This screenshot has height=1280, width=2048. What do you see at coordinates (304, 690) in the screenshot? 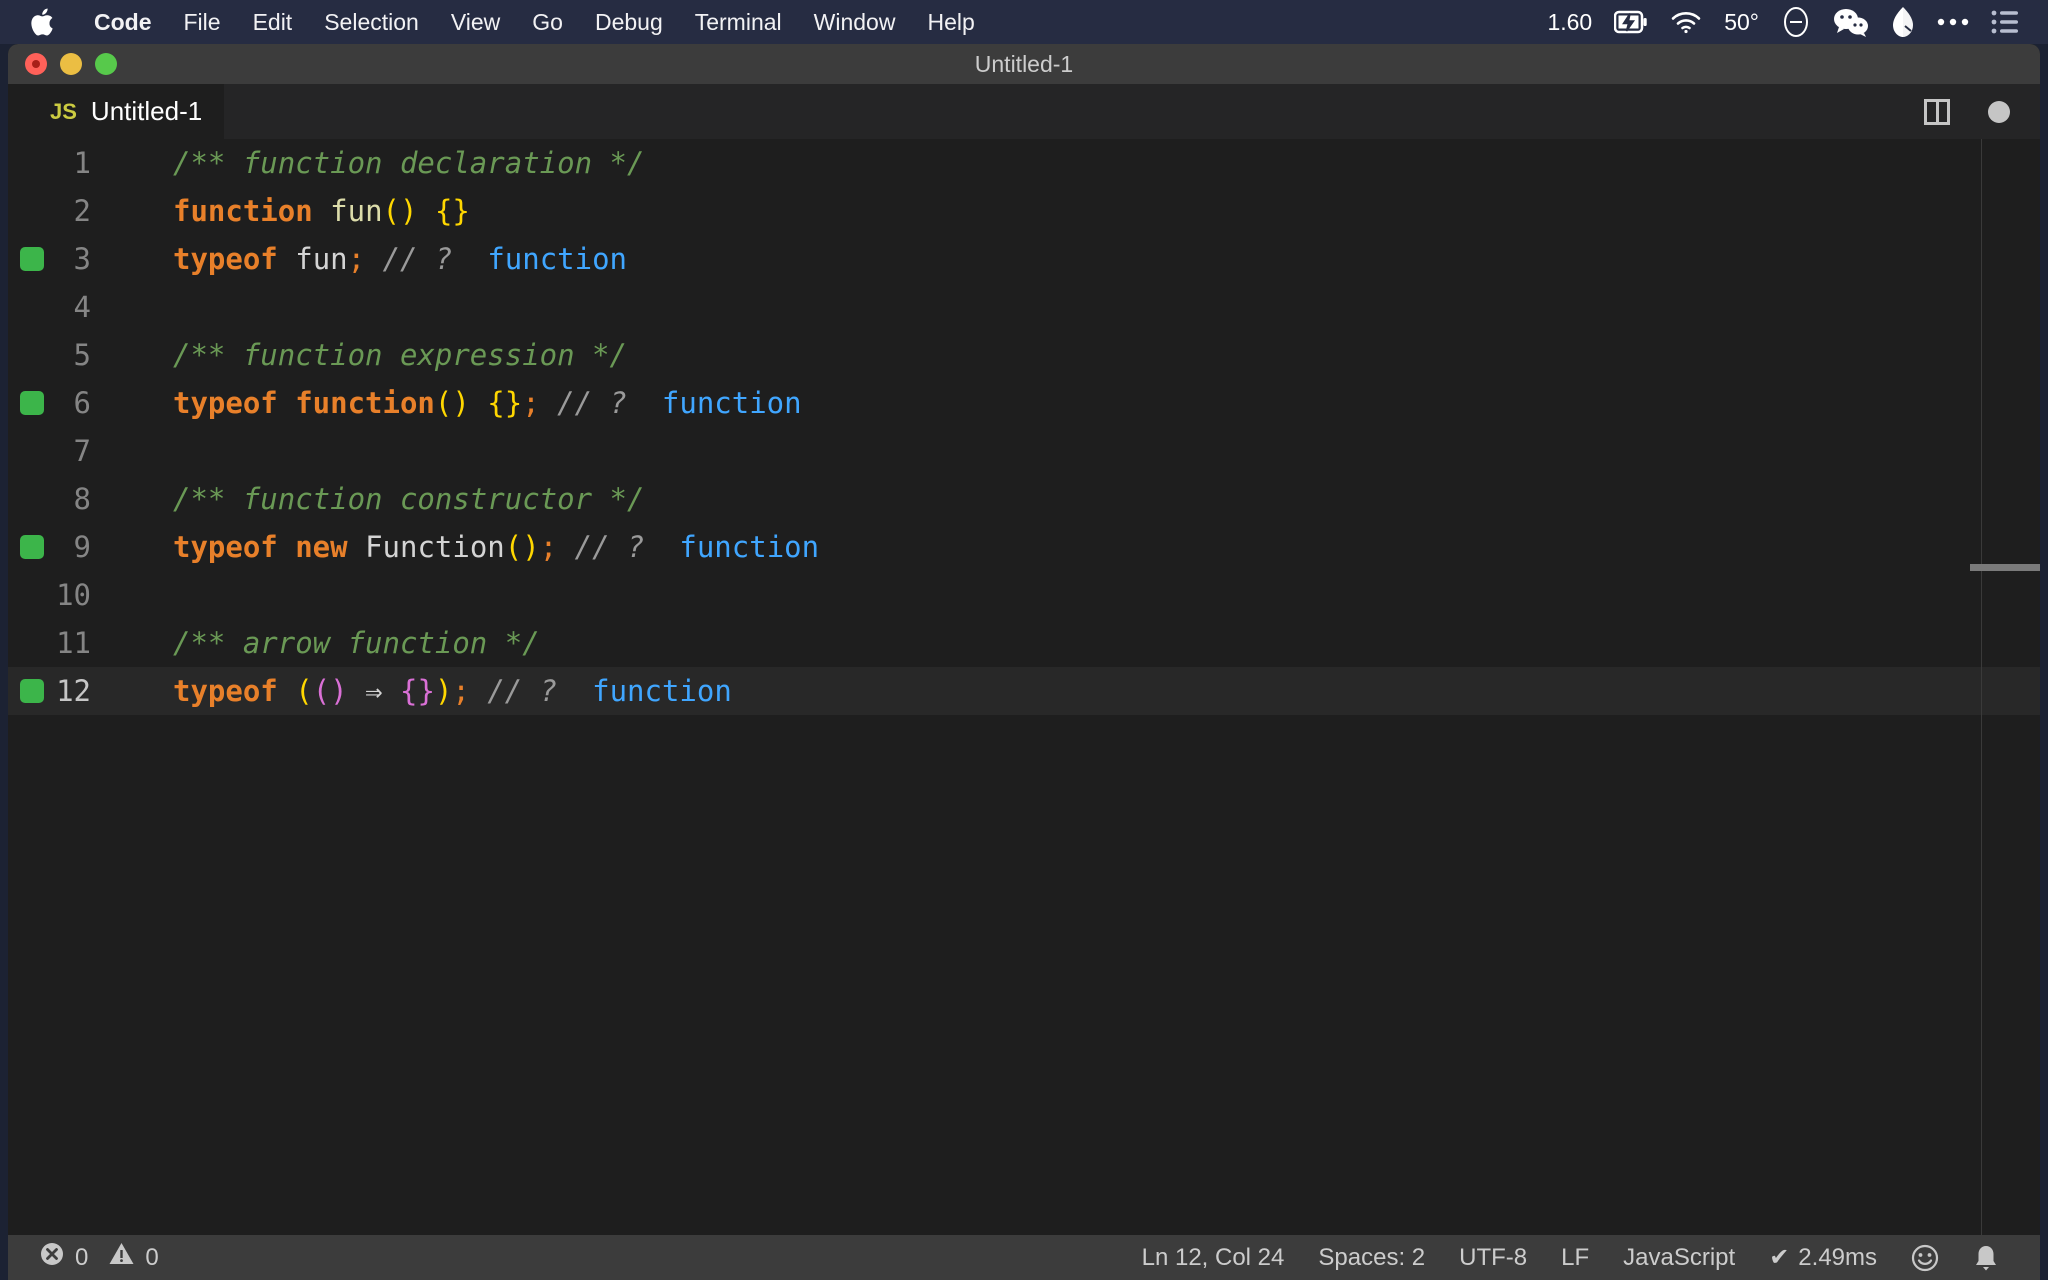
I see `token: (` at bounding box center [304, 690].